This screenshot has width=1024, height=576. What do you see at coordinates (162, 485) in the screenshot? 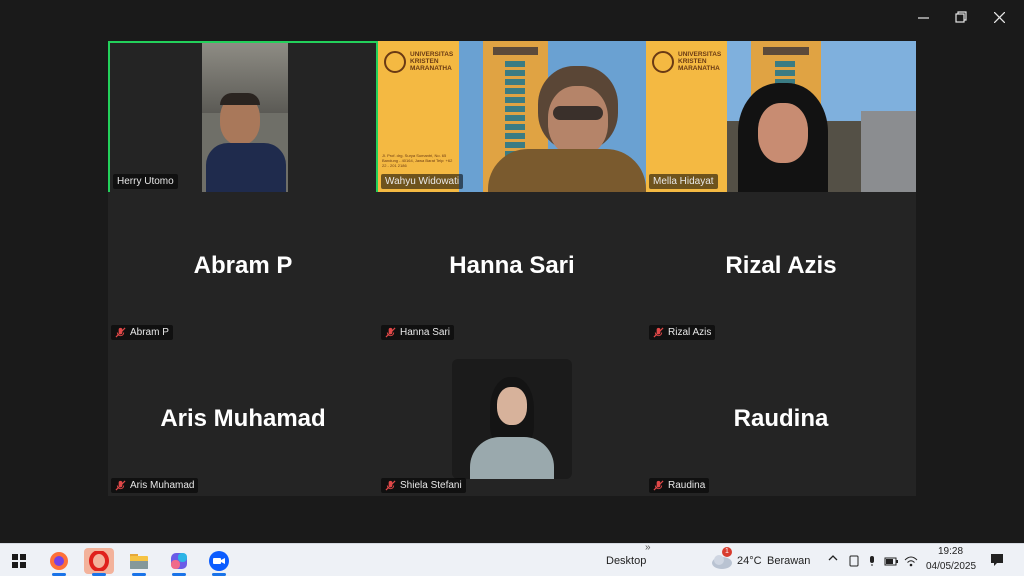
I see `participant-name: Aris Muhamad` at bounding box center [162, 485].